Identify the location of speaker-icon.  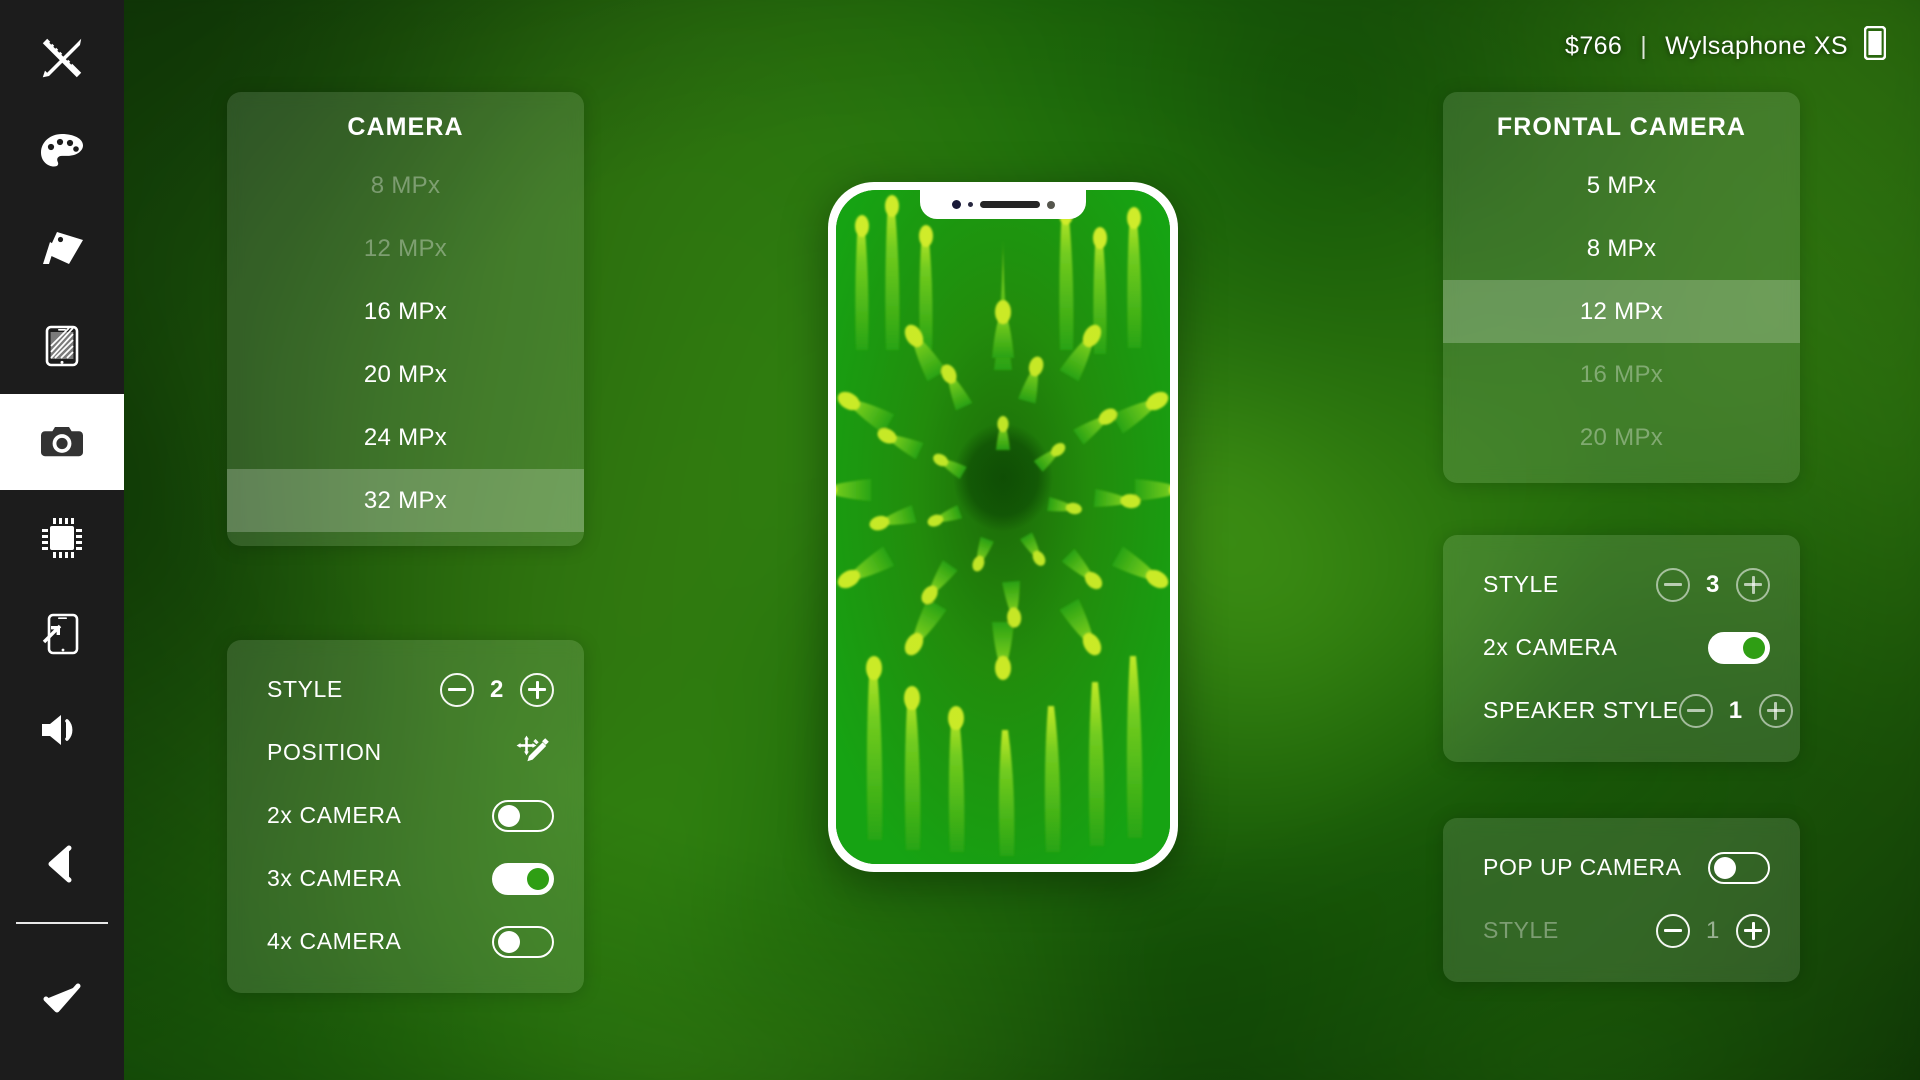
(62, 730).